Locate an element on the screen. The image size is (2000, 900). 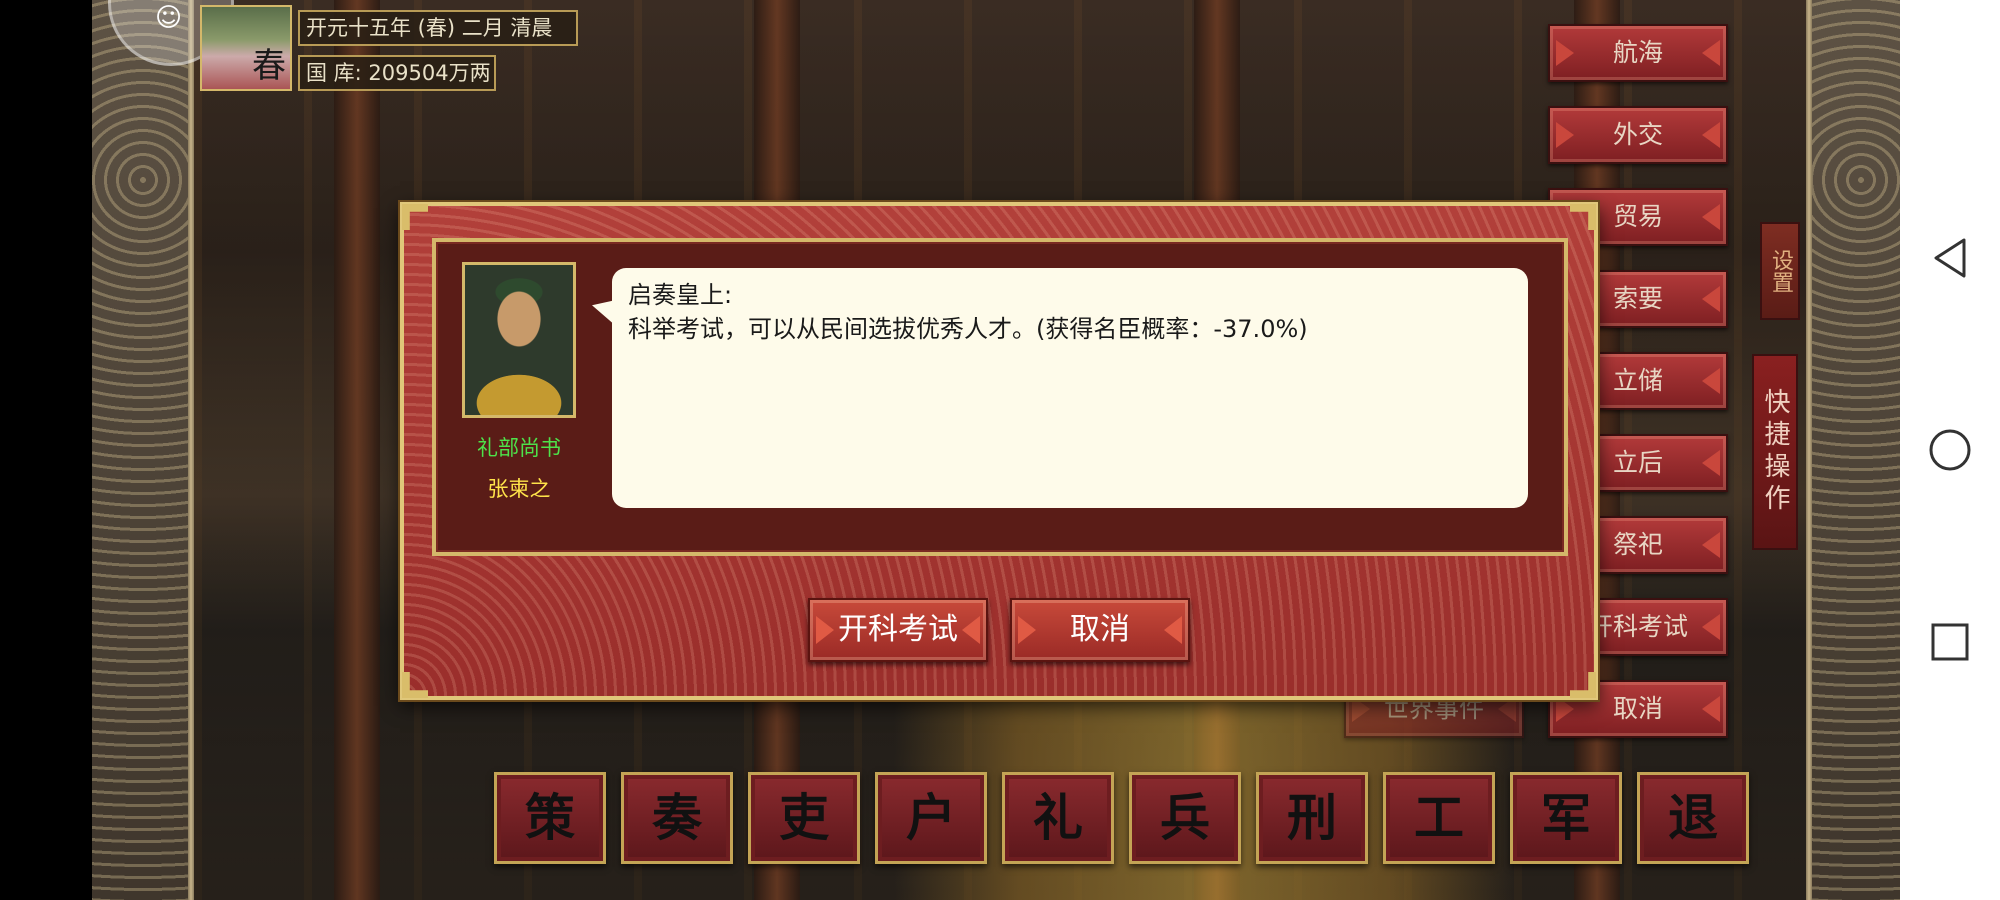
back-icon is located at coordinates (1950, 258).